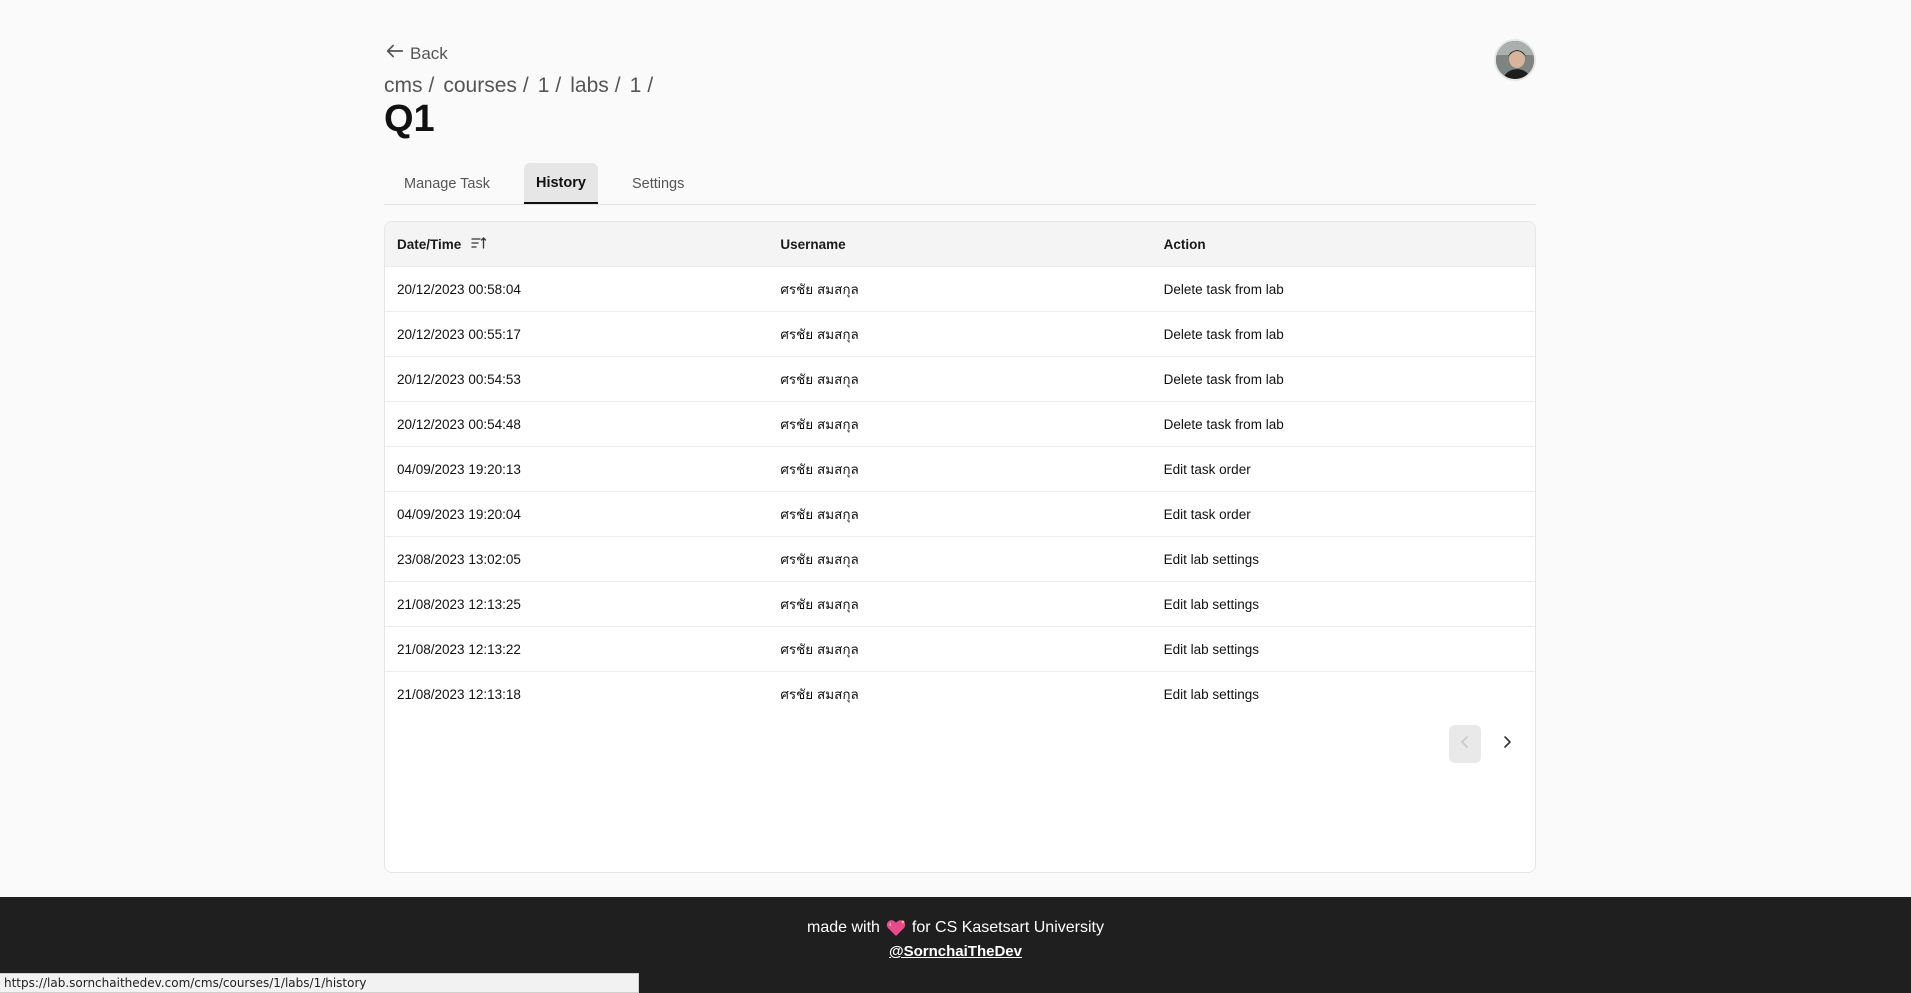 The height and width of the screenshot is (993, 1911). I want to click on column-header-username: Username, so click(813, 244).